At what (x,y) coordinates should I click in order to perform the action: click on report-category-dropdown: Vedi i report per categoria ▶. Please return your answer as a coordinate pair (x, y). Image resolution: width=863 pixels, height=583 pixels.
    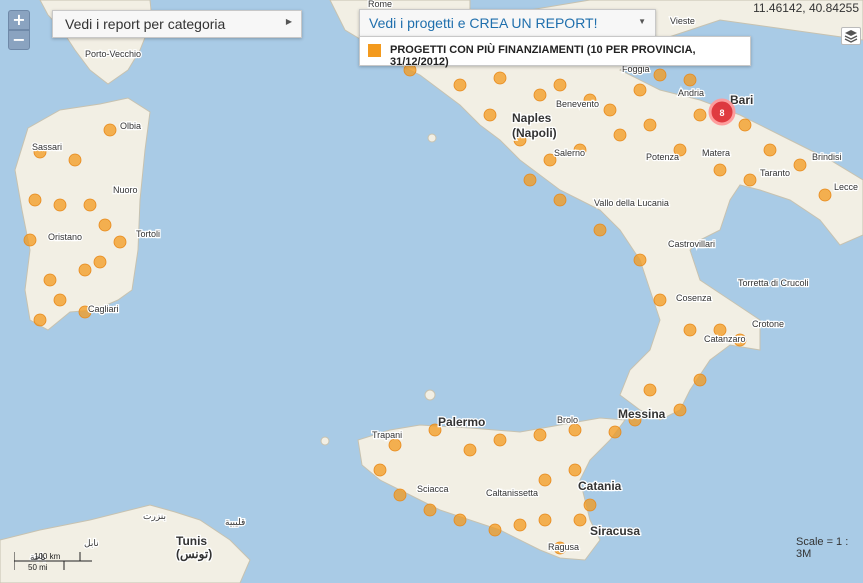
    Looking at the image, I should click on (177, 24).